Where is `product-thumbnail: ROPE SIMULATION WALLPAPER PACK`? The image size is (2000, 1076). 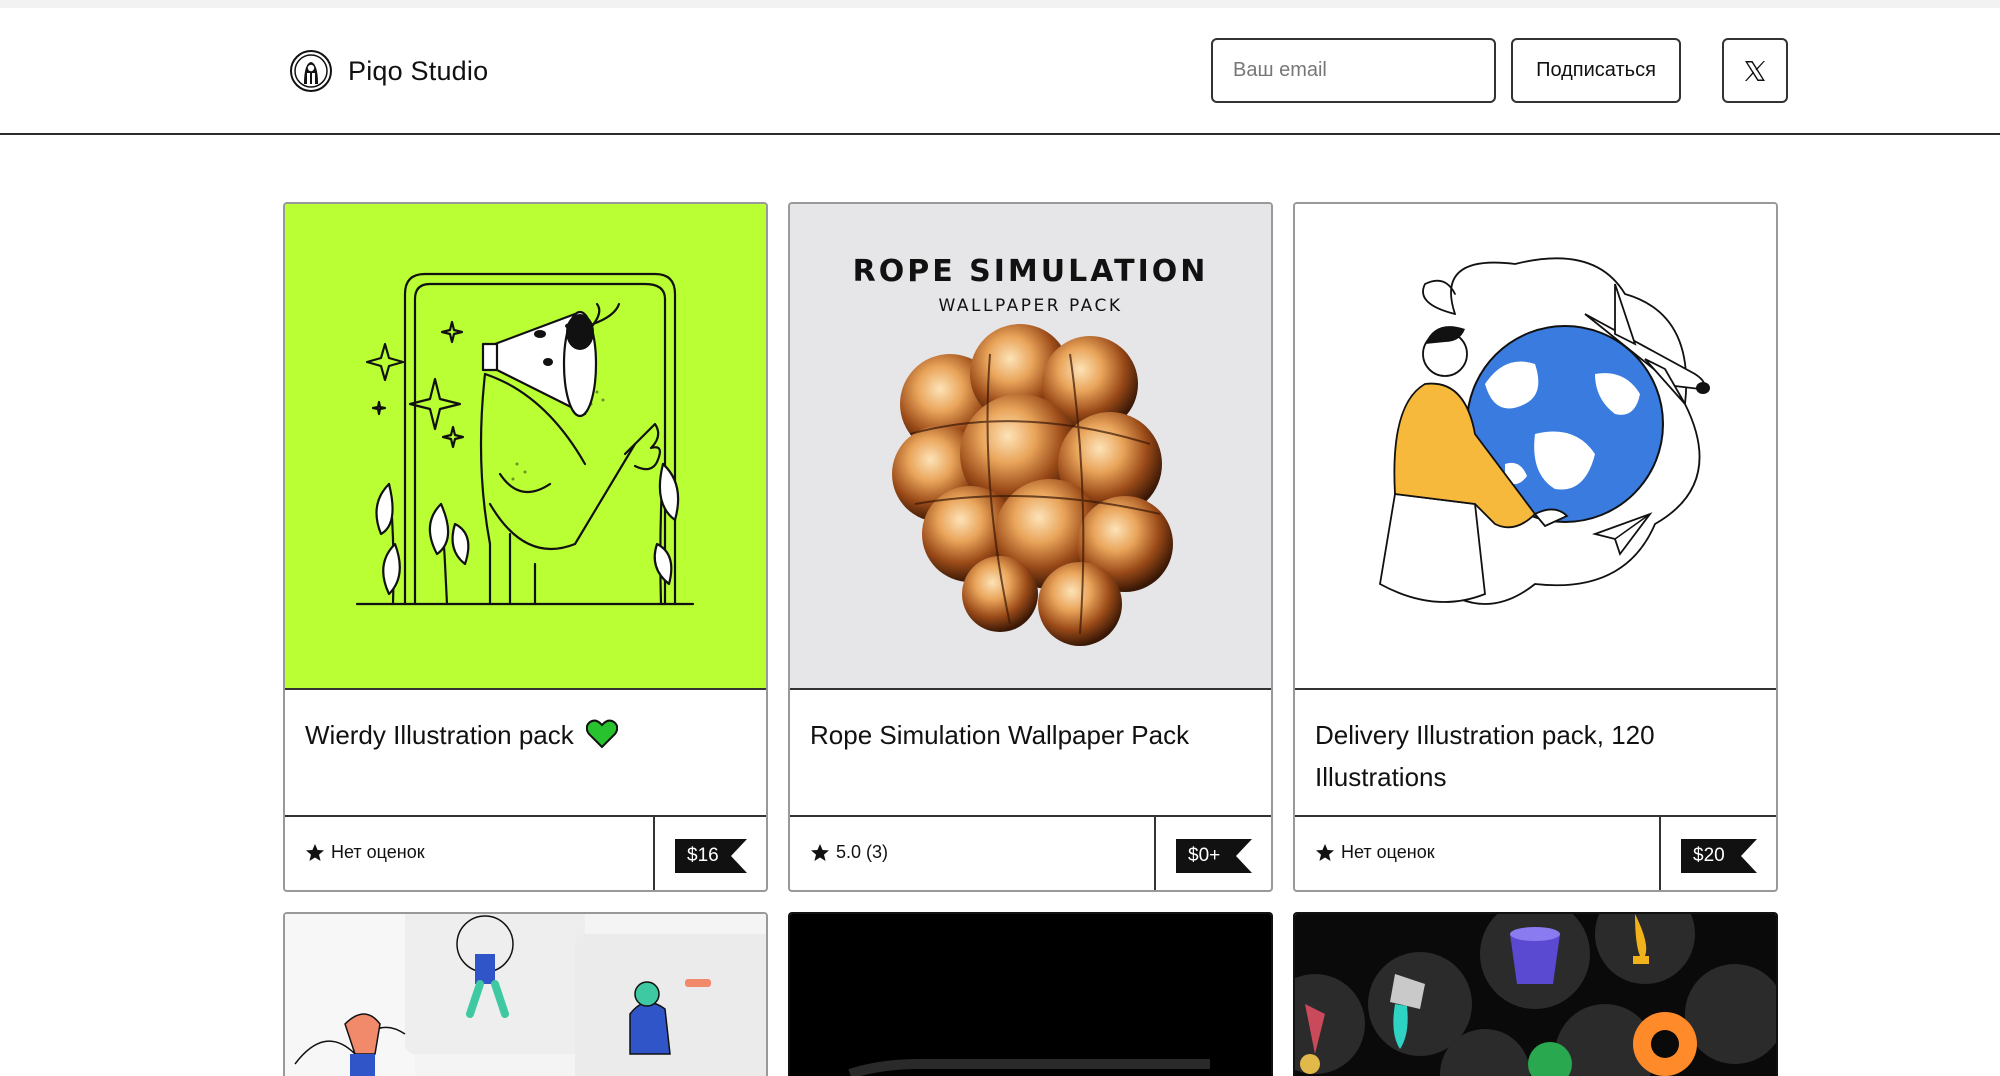 product-thumbnail: ROPE SIMULATION WALLPAPER PACK is located at coordinates (1030, 446).